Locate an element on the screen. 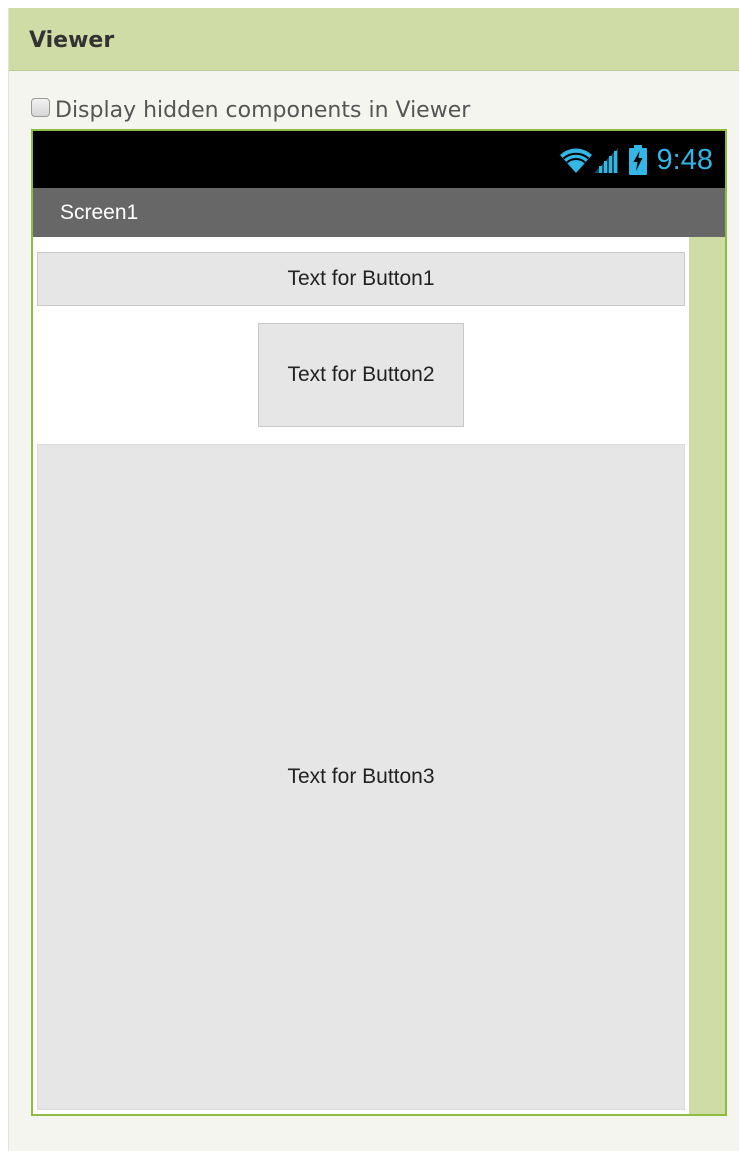  status-icons: 9:48 is located at coordinates (636, 160).